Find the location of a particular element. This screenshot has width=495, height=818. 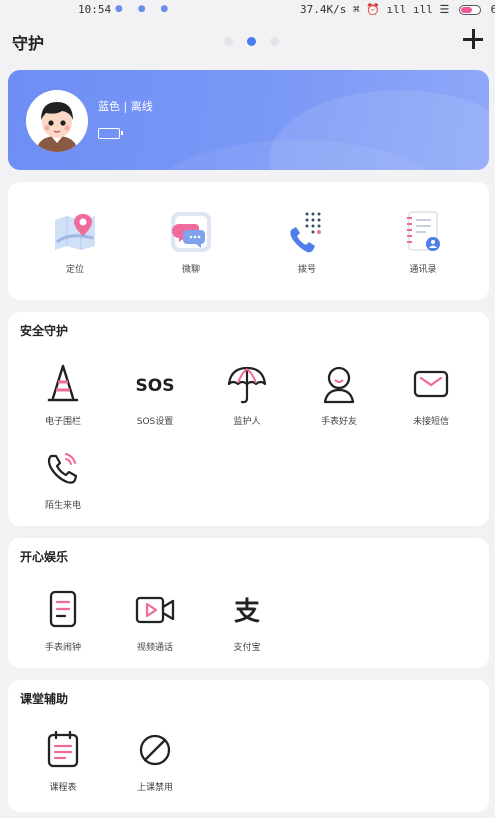

safety-item-sos: SOS SOS设置 is located at coordinates (155, 393).